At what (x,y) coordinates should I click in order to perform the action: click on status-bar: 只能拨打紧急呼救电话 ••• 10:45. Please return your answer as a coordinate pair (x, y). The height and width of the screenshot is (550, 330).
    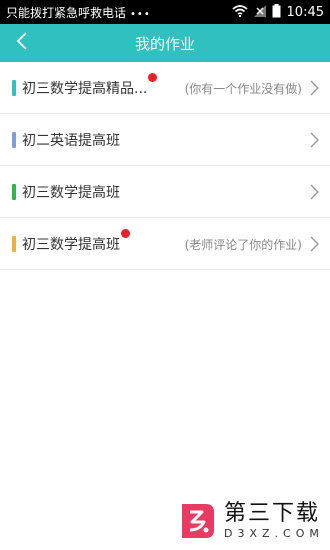
    Looking at the image, I should click on (165, 12).